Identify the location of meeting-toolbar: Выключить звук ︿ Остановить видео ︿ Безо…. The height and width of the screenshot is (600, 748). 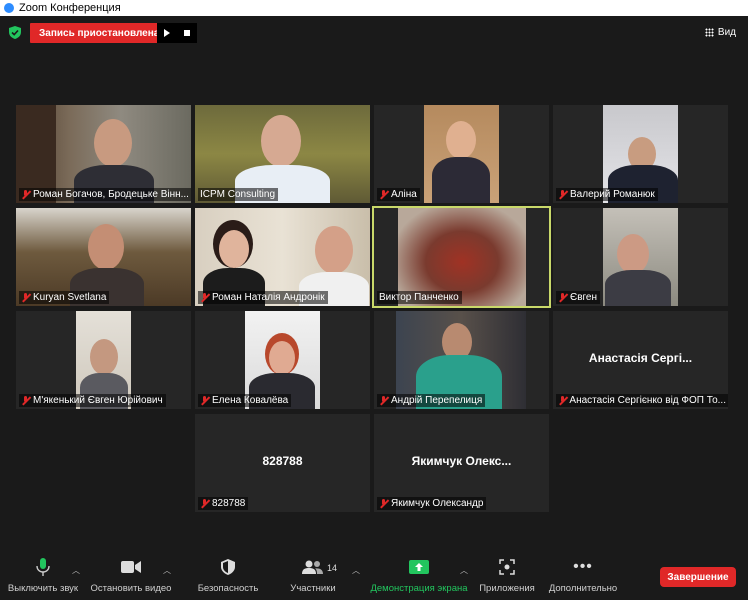
(374, 577).